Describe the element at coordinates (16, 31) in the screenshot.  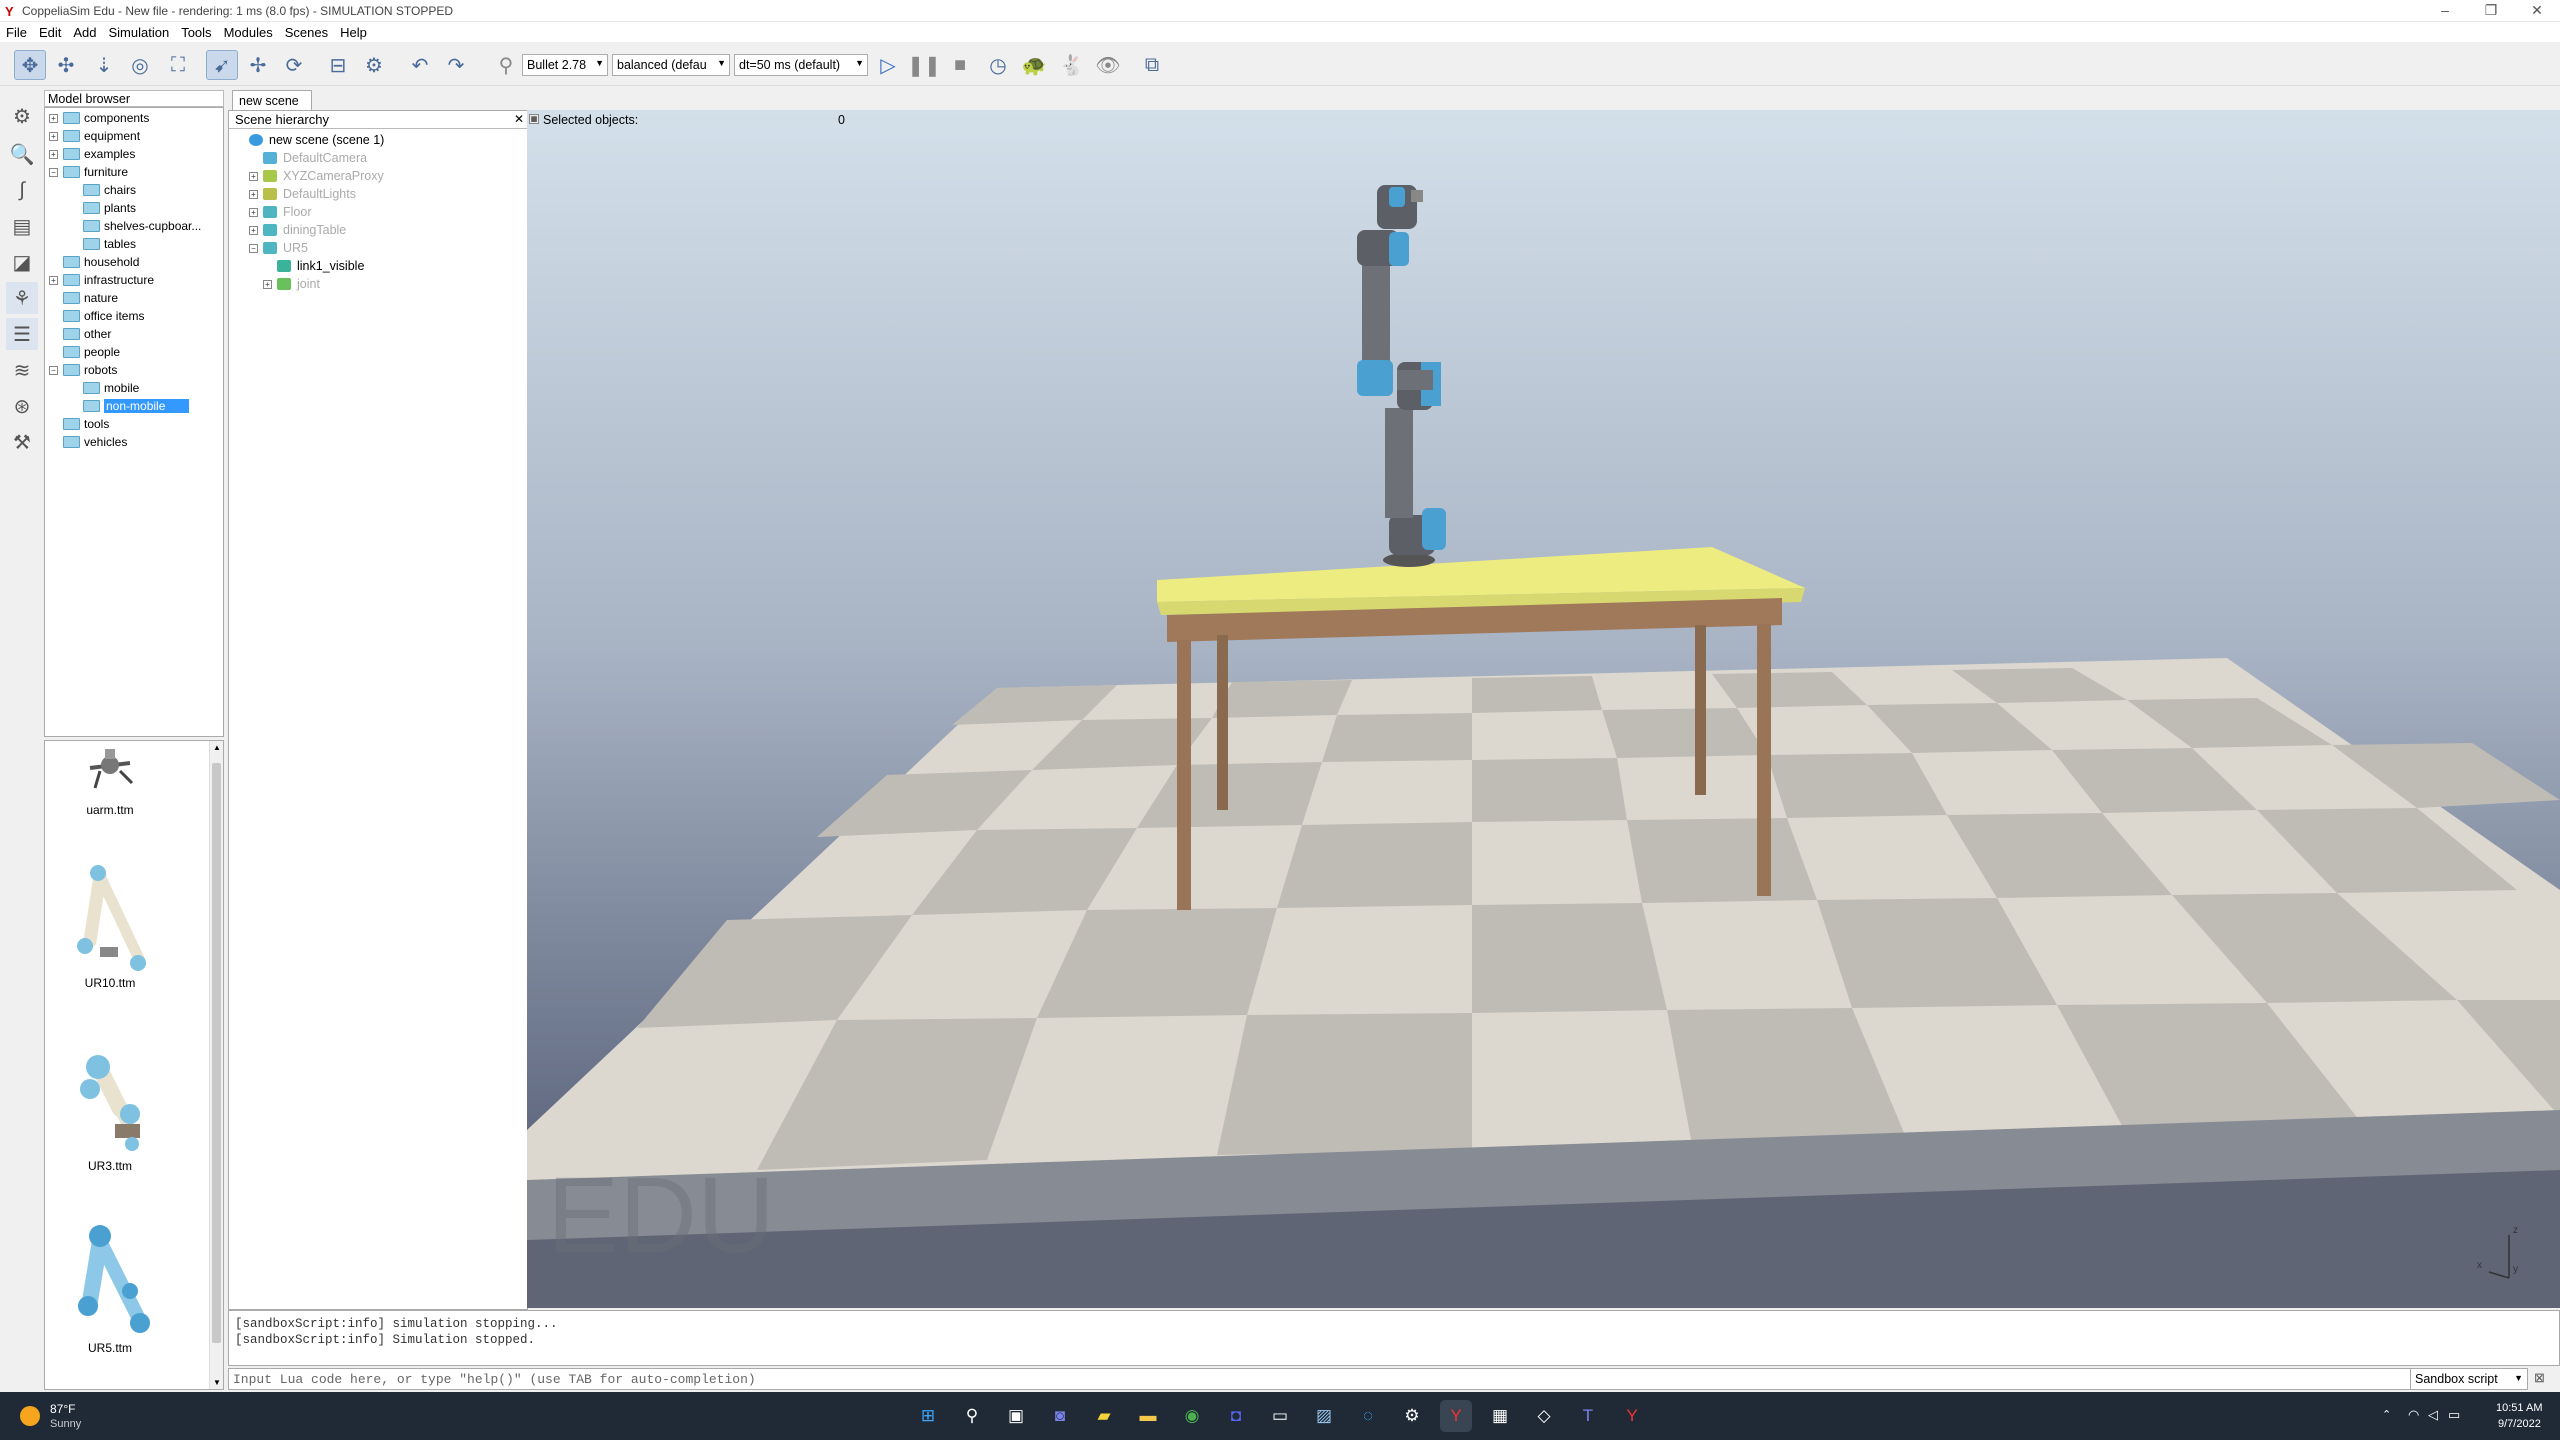
I see `menu-file: File` at that location.